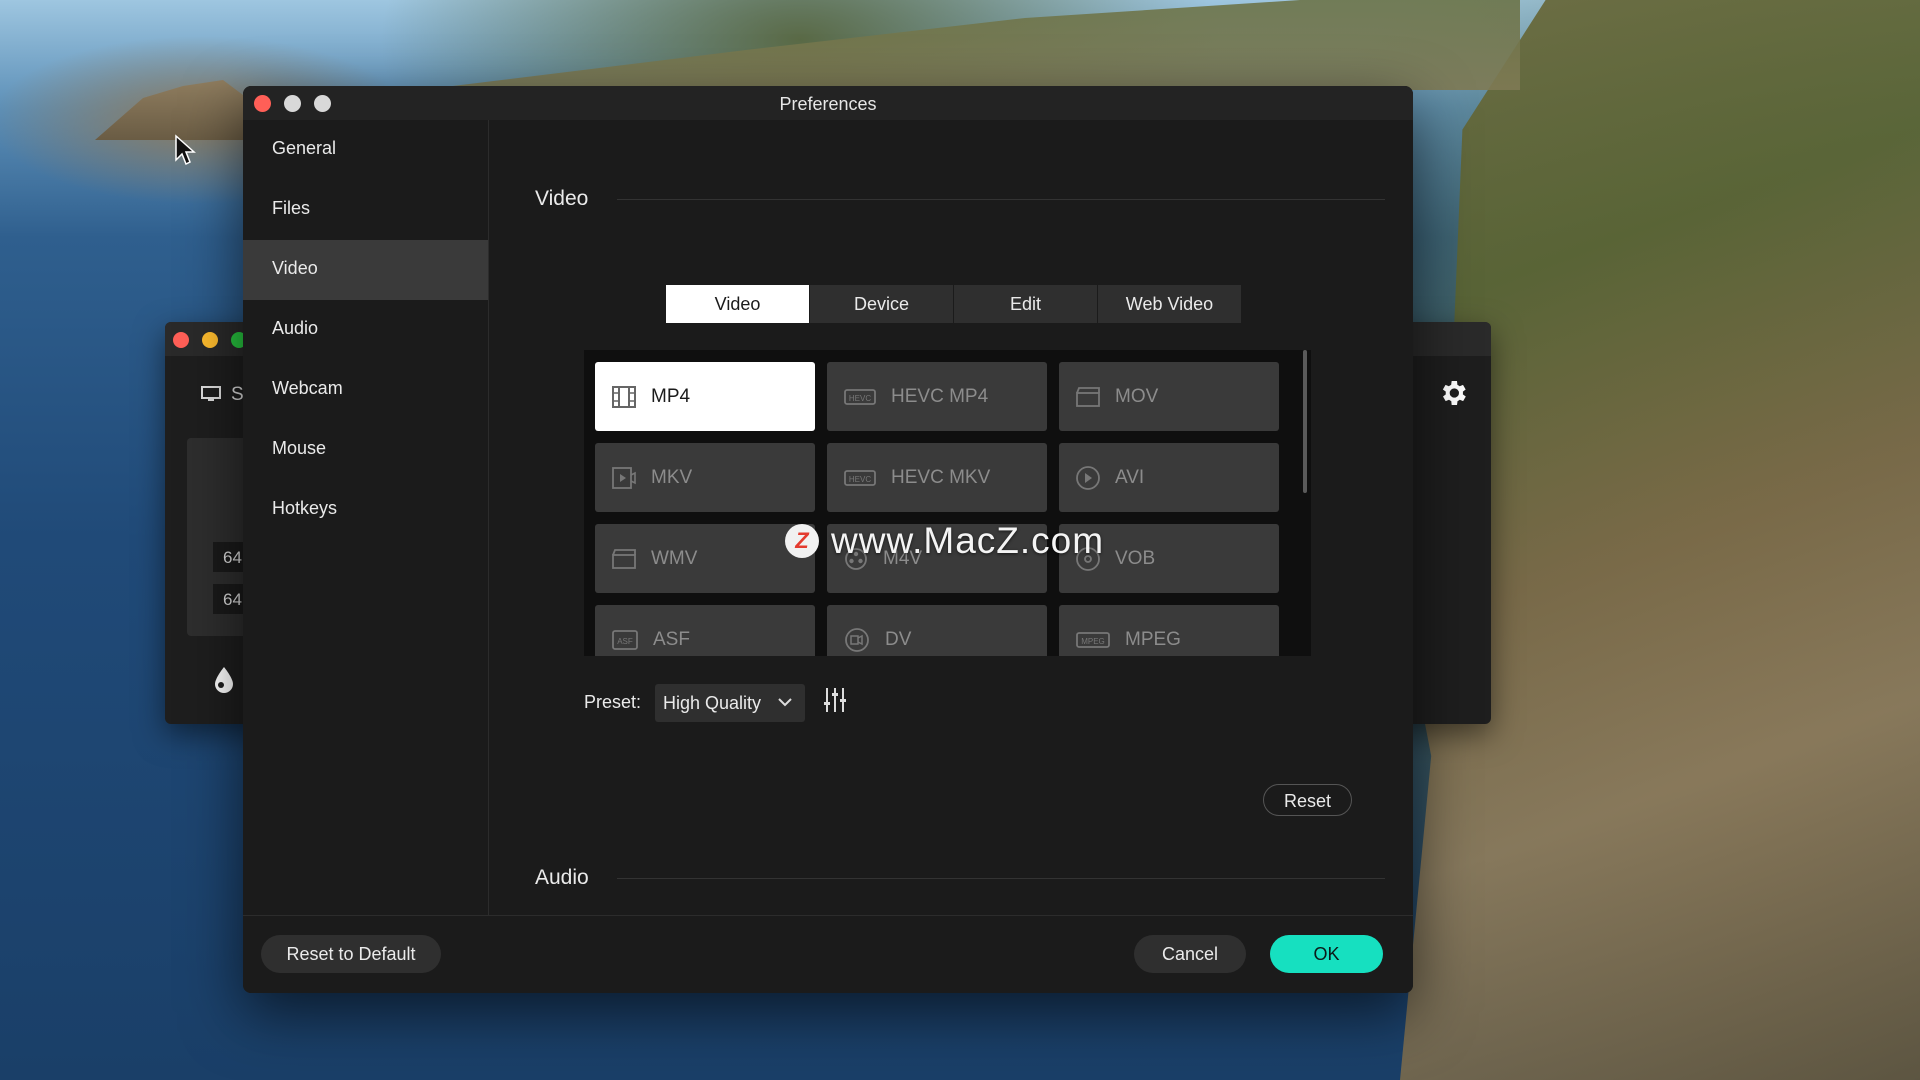 The height and width of the screenshot is (1080, 1920). Describe the element at coordinates (365, 390) in the screenshot. I see `sidebar-item-webcam: Webcam` at that location.